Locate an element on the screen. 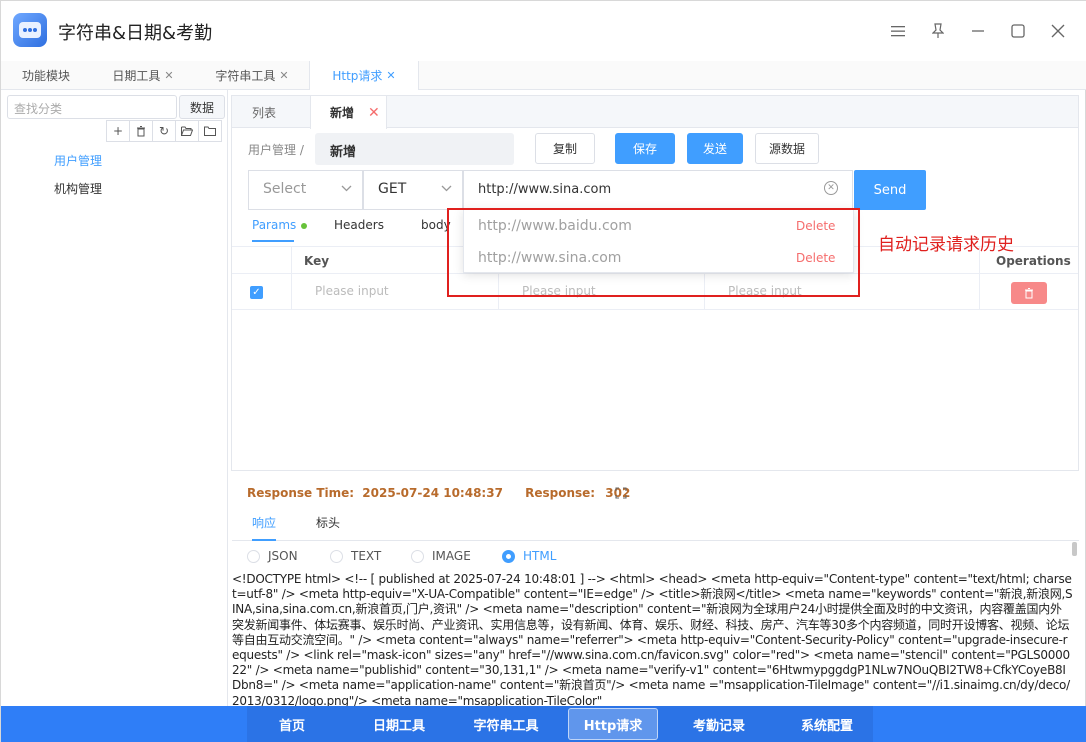  tree-item-user-management: 用户管理 is located at coordinates (78, 160).